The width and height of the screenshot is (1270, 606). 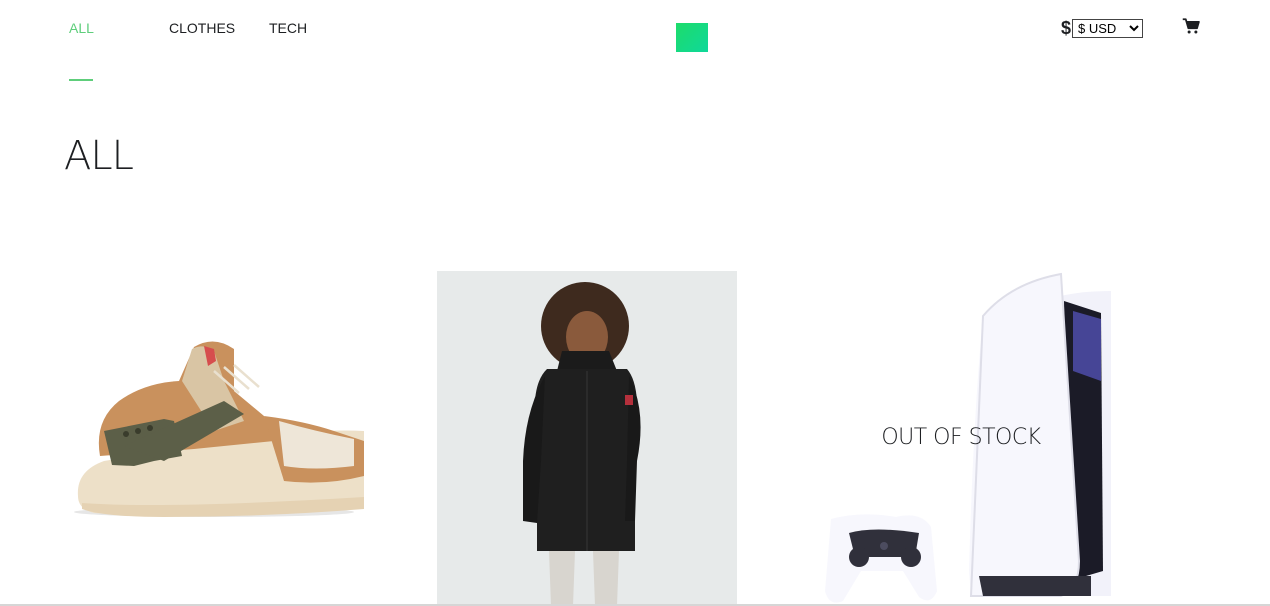 I want to click on coat-image, so click(x=587, y=438).